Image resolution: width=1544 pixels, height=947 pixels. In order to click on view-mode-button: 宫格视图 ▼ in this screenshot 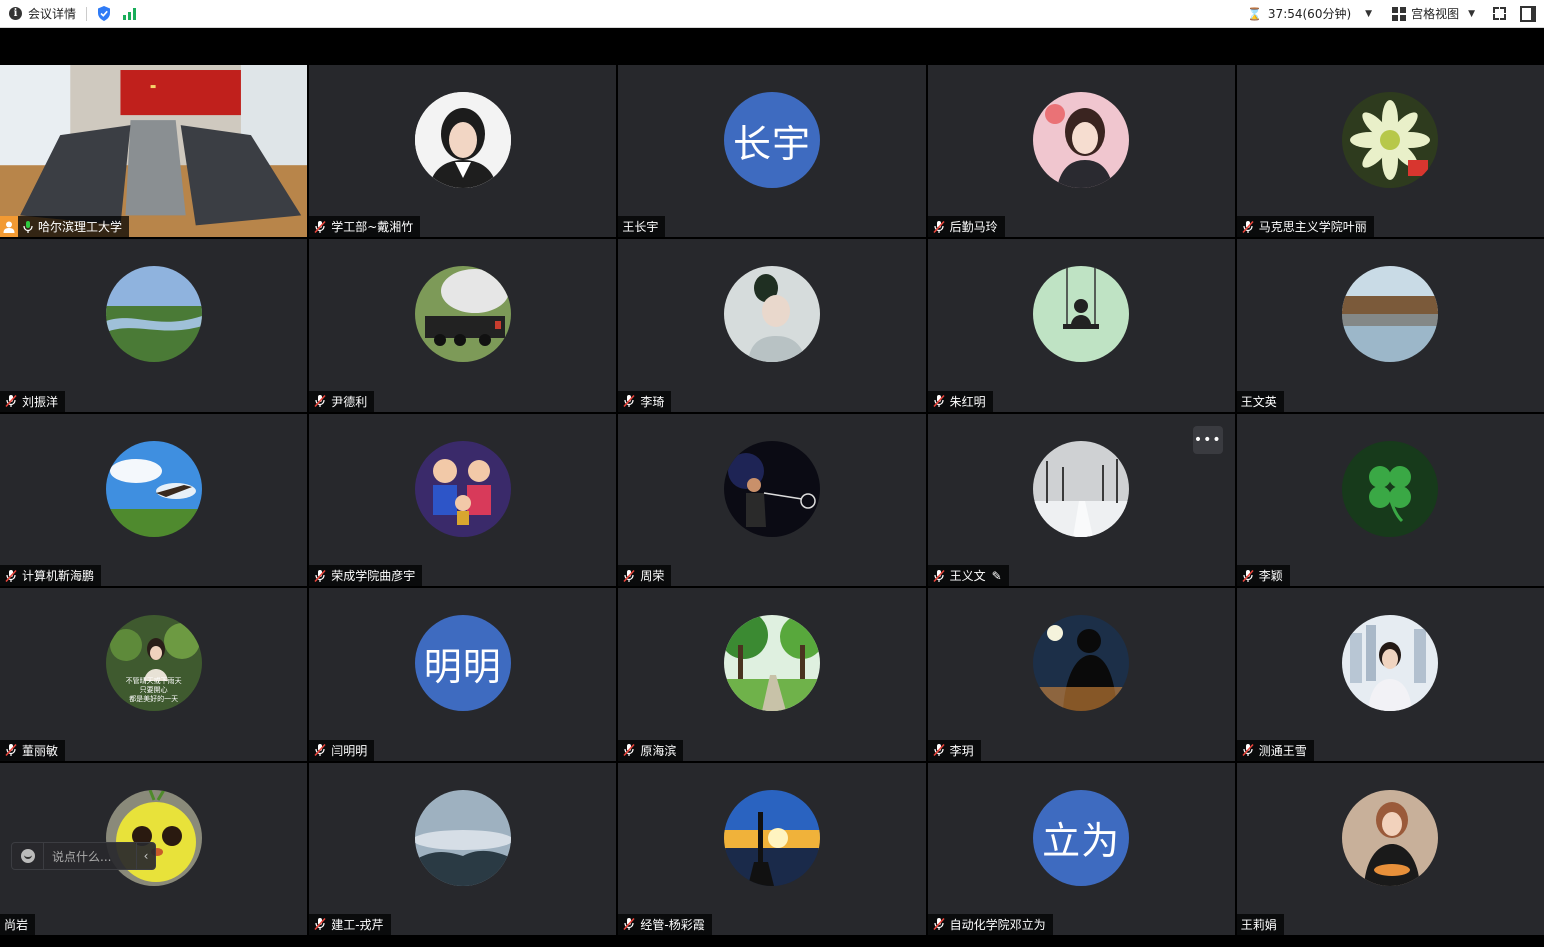, I will do `click(1433, 13)`.